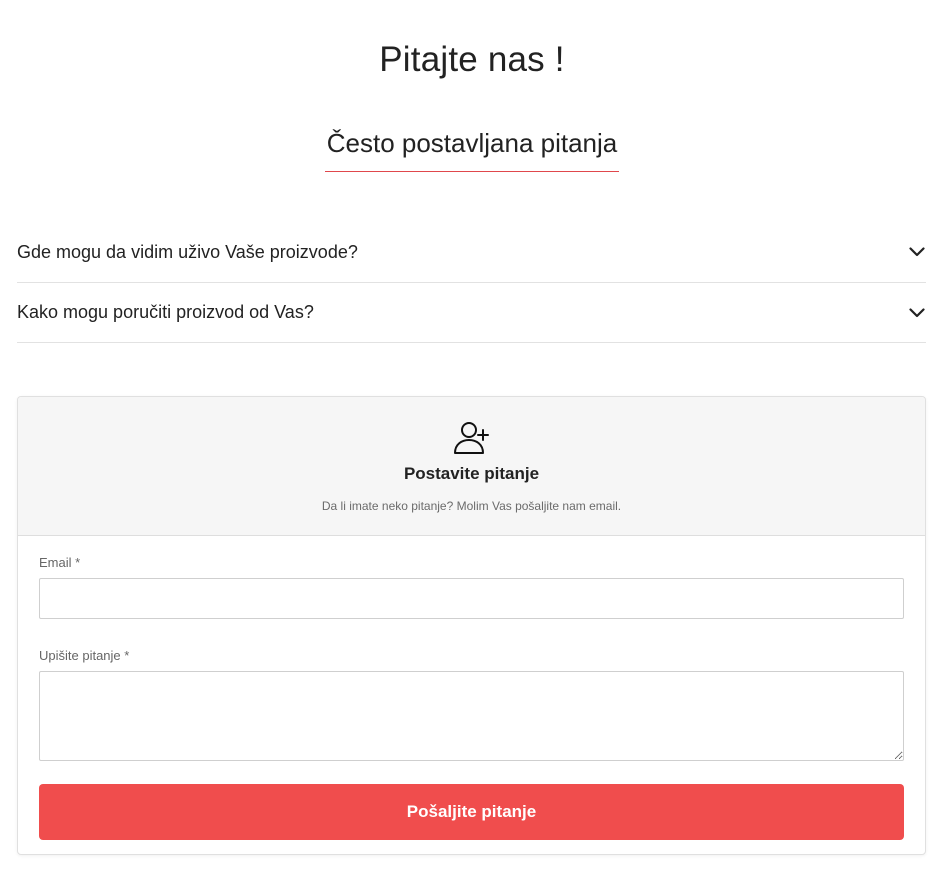  Describe the element at coordinates (471, 598) in the screenshot. I see `email-field` at that location.